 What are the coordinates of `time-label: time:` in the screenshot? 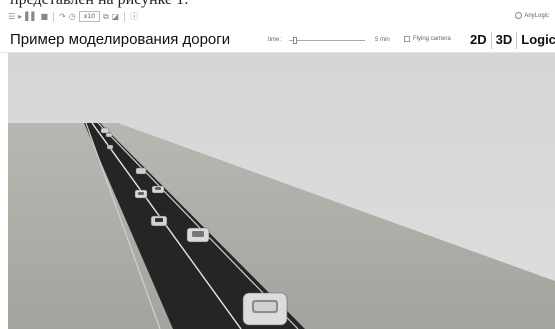 It's located at (275, 40).